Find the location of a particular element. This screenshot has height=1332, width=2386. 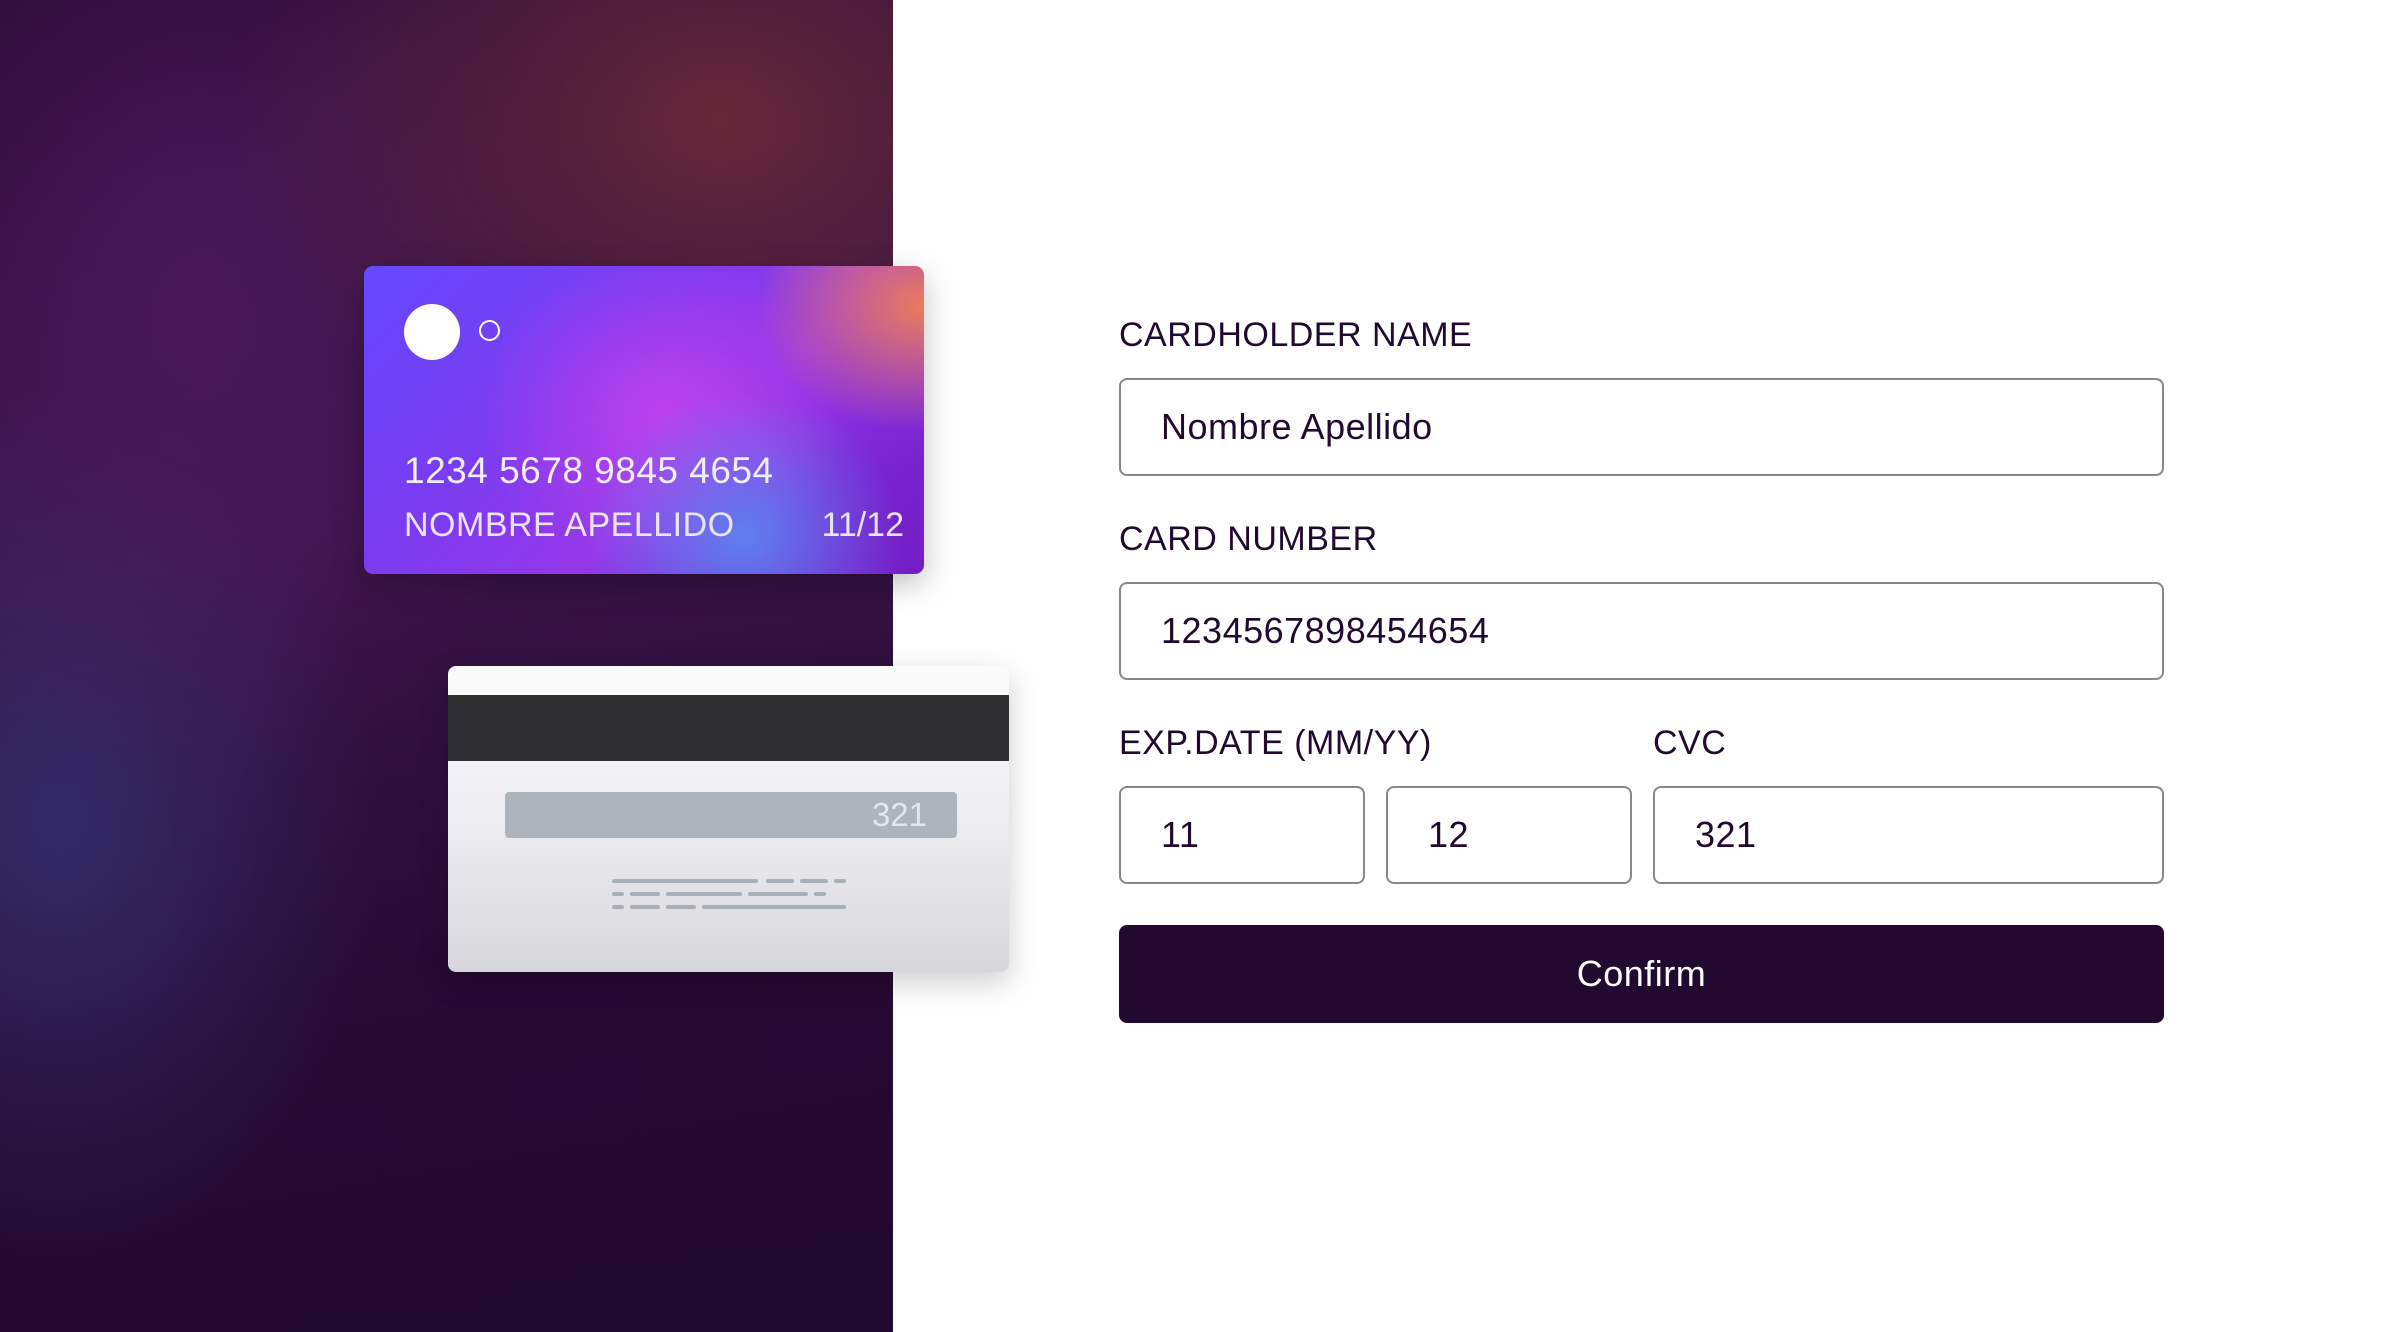

card-back-cvc: 321 is located at coordinates (899, 814).